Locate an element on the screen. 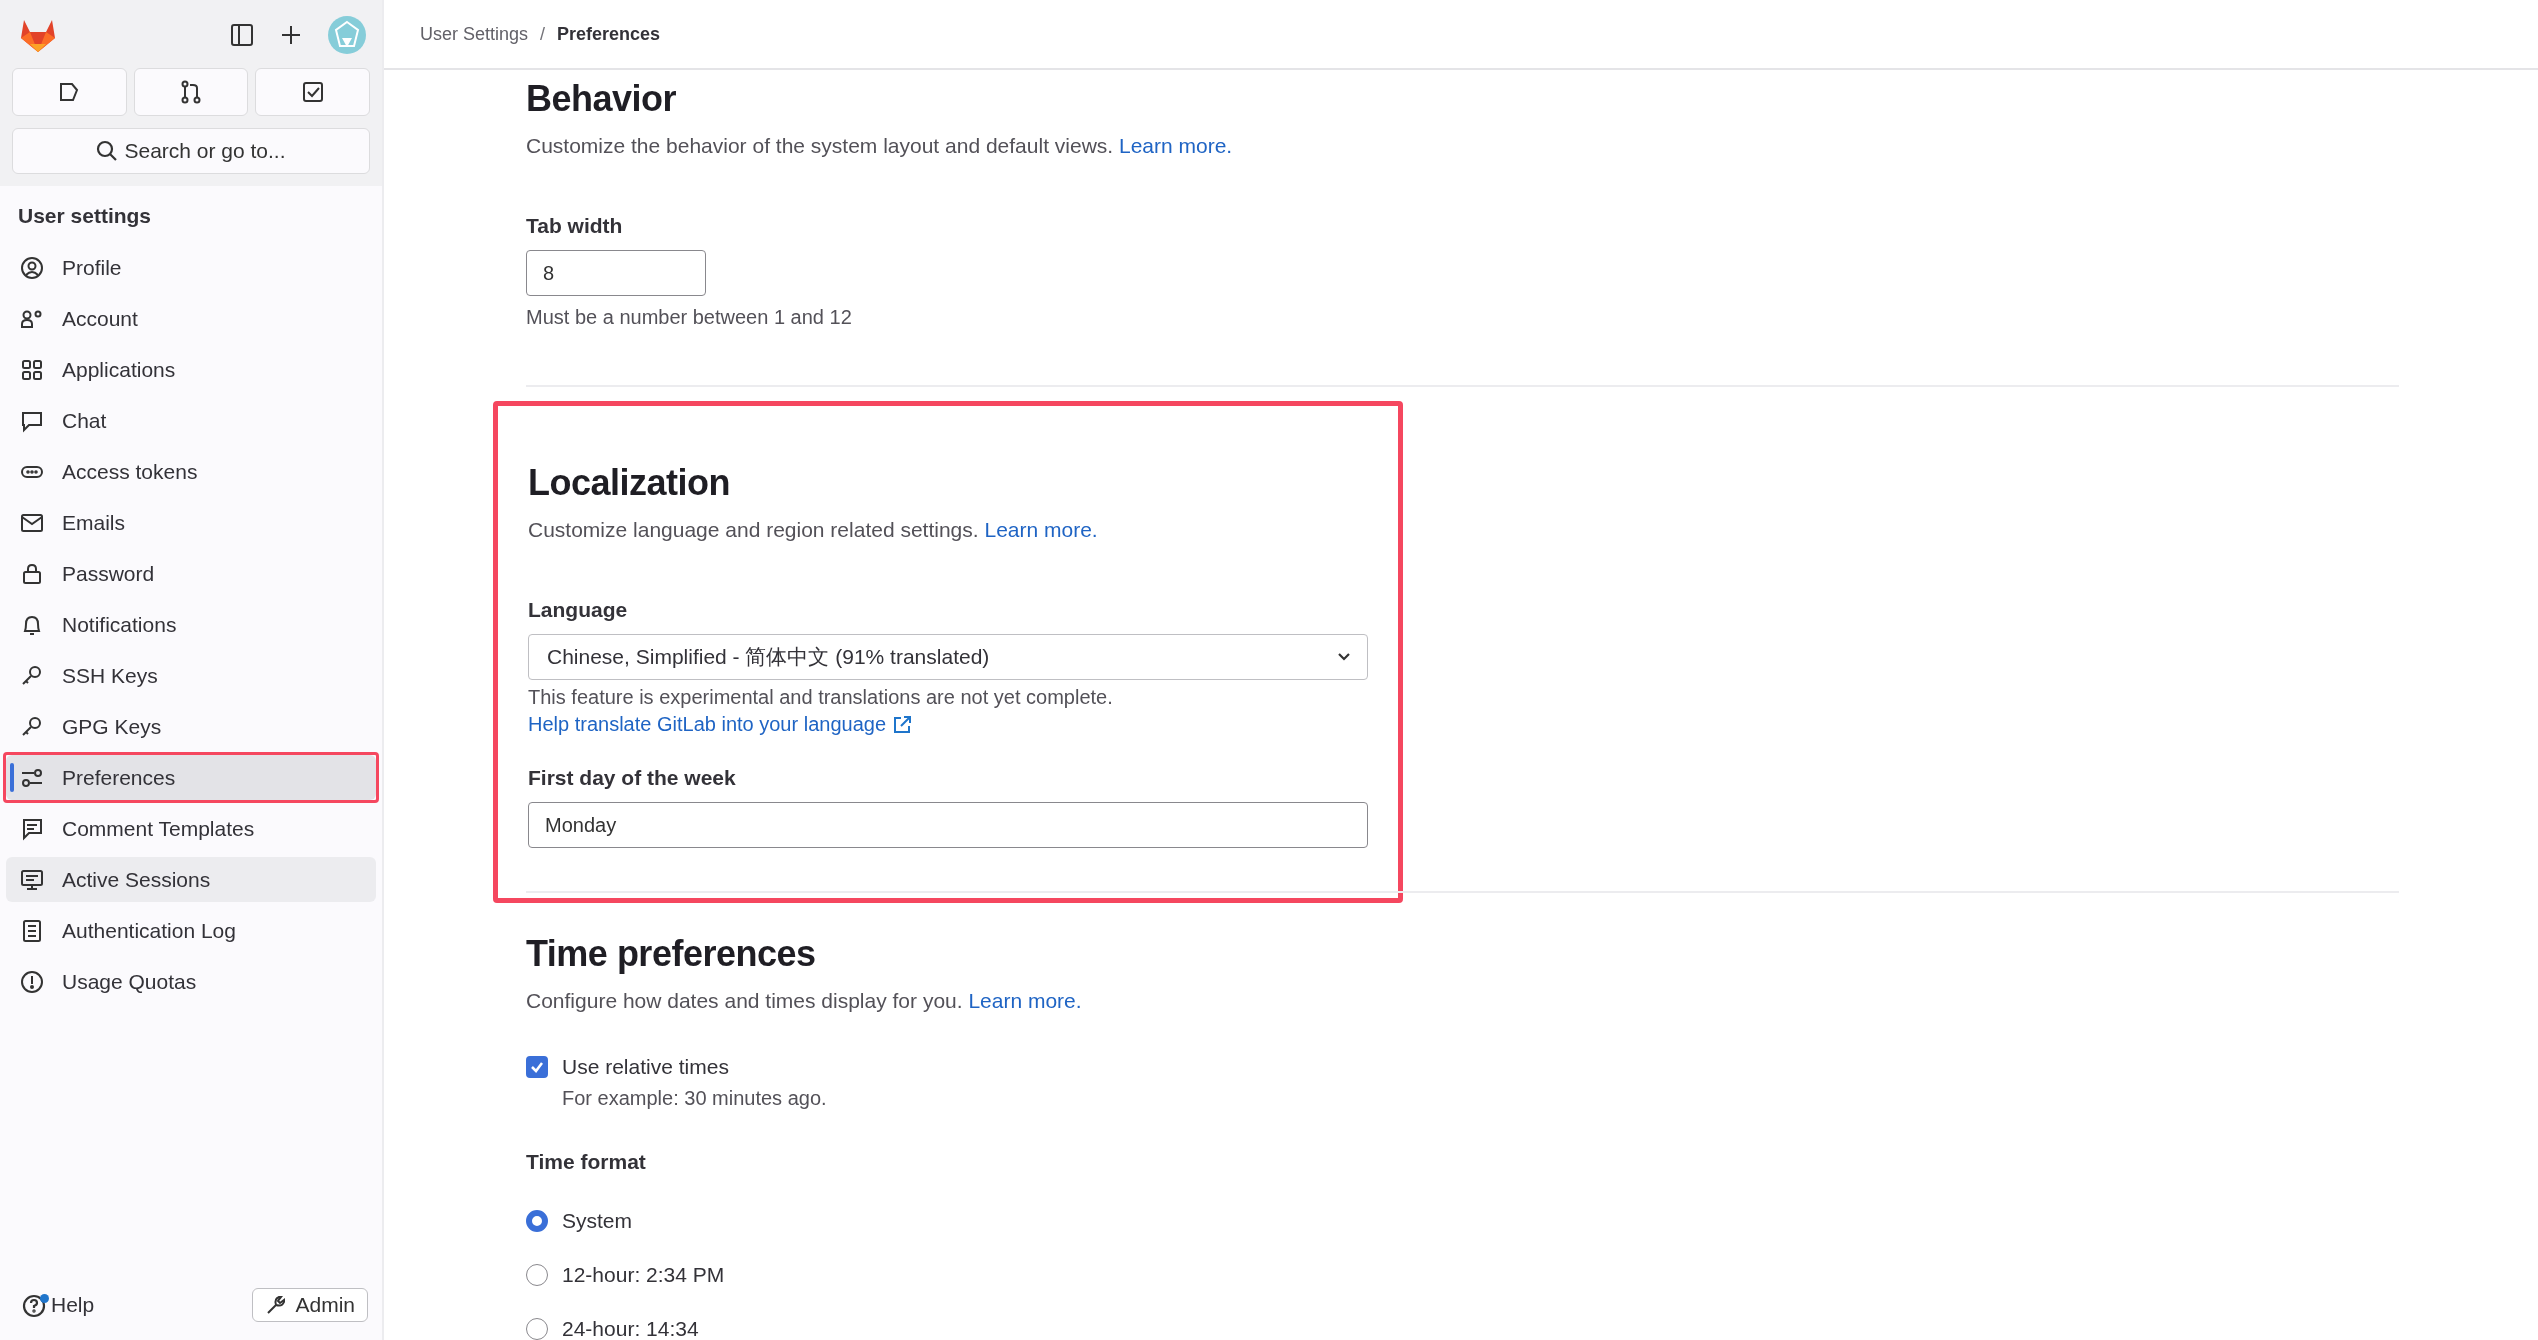  first-day-field: Monday is located at coordinates (948, 825).